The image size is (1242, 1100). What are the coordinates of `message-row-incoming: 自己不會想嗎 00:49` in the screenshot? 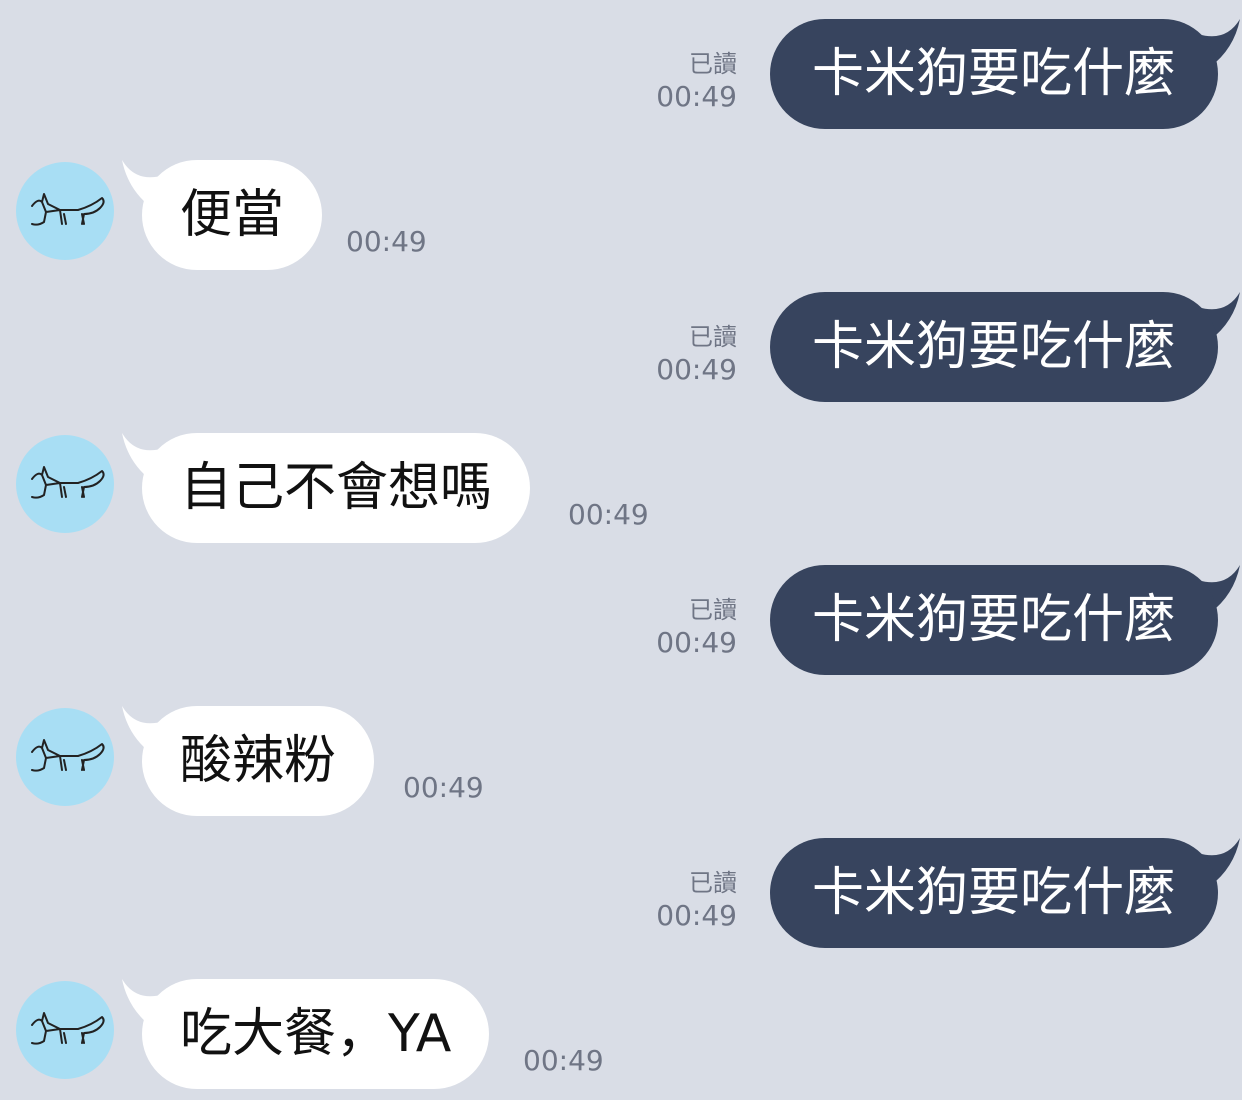 It's located at (621, 489).